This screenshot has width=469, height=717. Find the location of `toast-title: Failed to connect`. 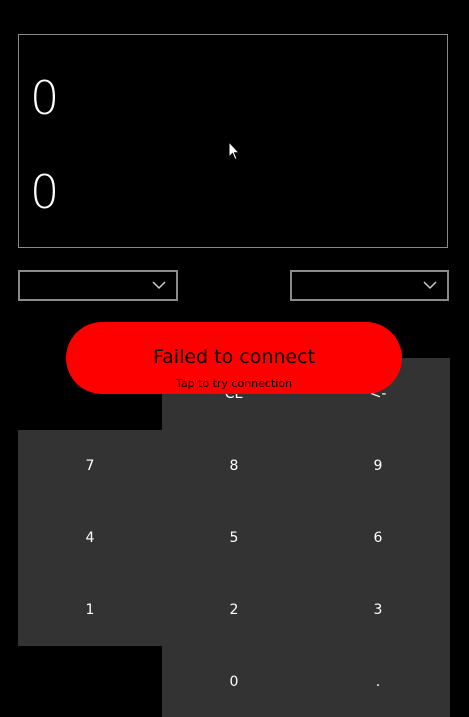

toast-title: Failed to connect is located at coordinates (234, 357).